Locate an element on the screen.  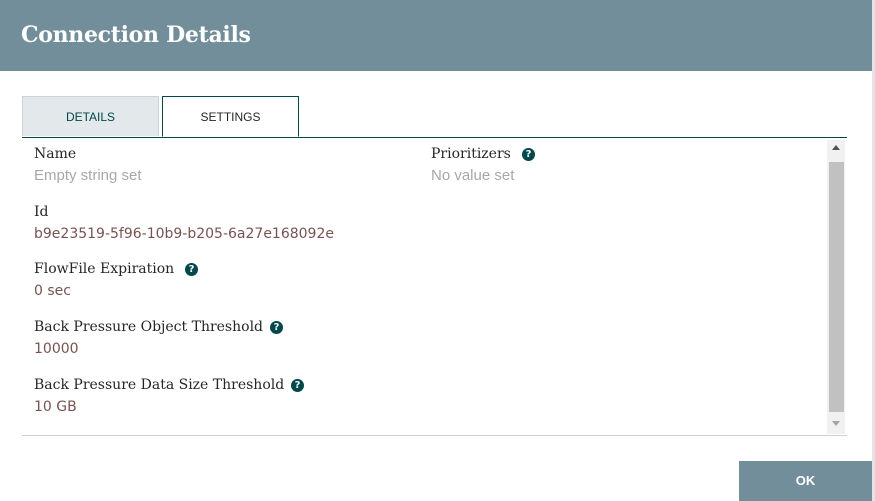
scroll-down-arrow-icon is located at coordinates (836, 425).